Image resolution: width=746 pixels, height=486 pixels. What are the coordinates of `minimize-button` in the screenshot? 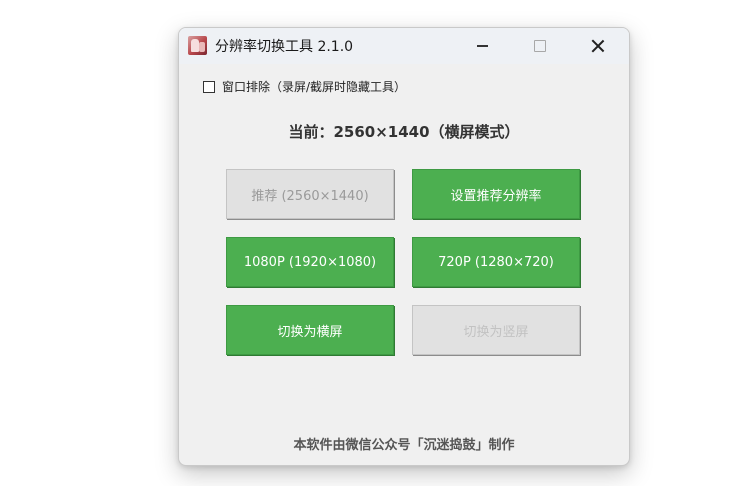 It's located at (482, 46).